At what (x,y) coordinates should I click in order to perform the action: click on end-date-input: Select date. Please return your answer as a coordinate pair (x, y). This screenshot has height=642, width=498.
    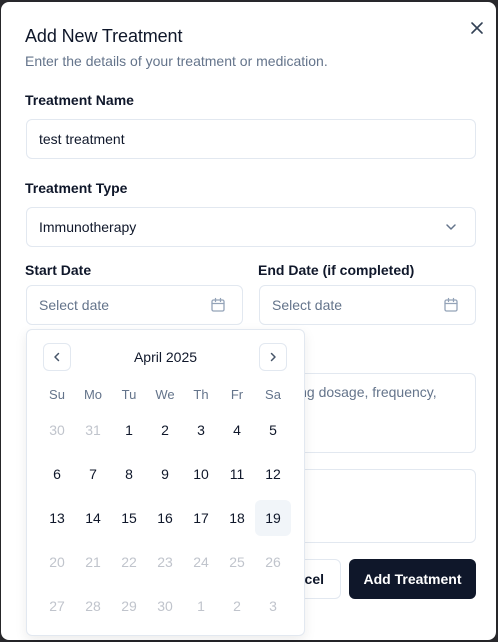
    Looking at the image, I should click on (367, 305).